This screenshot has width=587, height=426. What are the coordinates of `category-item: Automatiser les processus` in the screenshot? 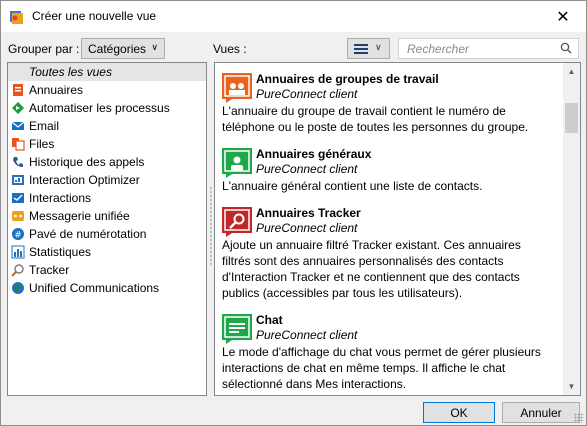 It's located at (107, 108).